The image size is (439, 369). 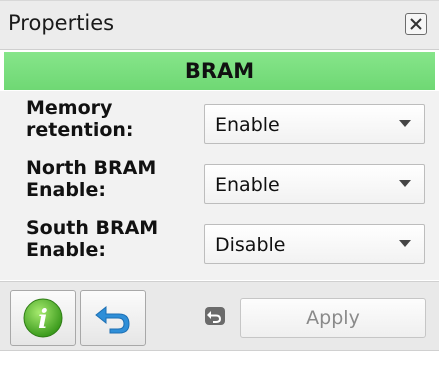 I want to click on undo-arrow-icon, so click(x=112, y=319).